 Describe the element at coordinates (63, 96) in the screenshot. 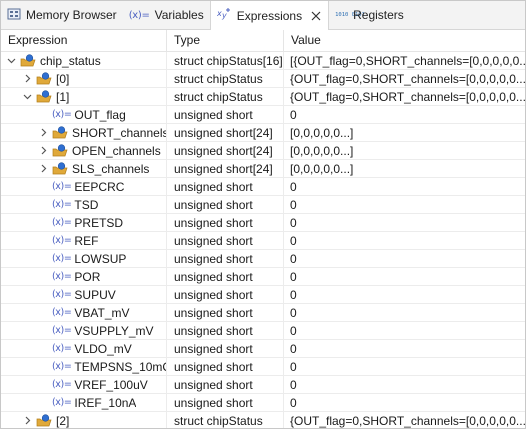

I see `expression-name: [1]` at that location.